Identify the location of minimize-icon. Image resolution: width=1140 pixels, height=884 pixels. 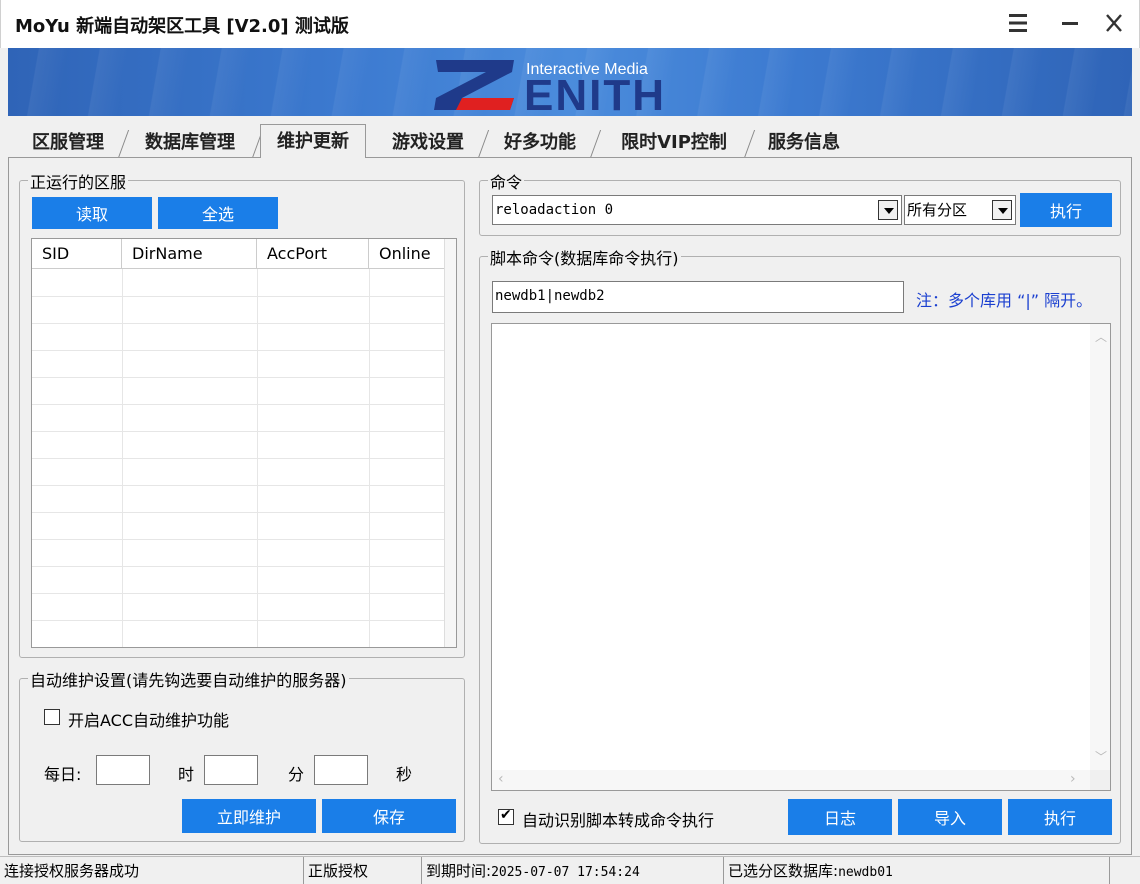
(1070, 23).